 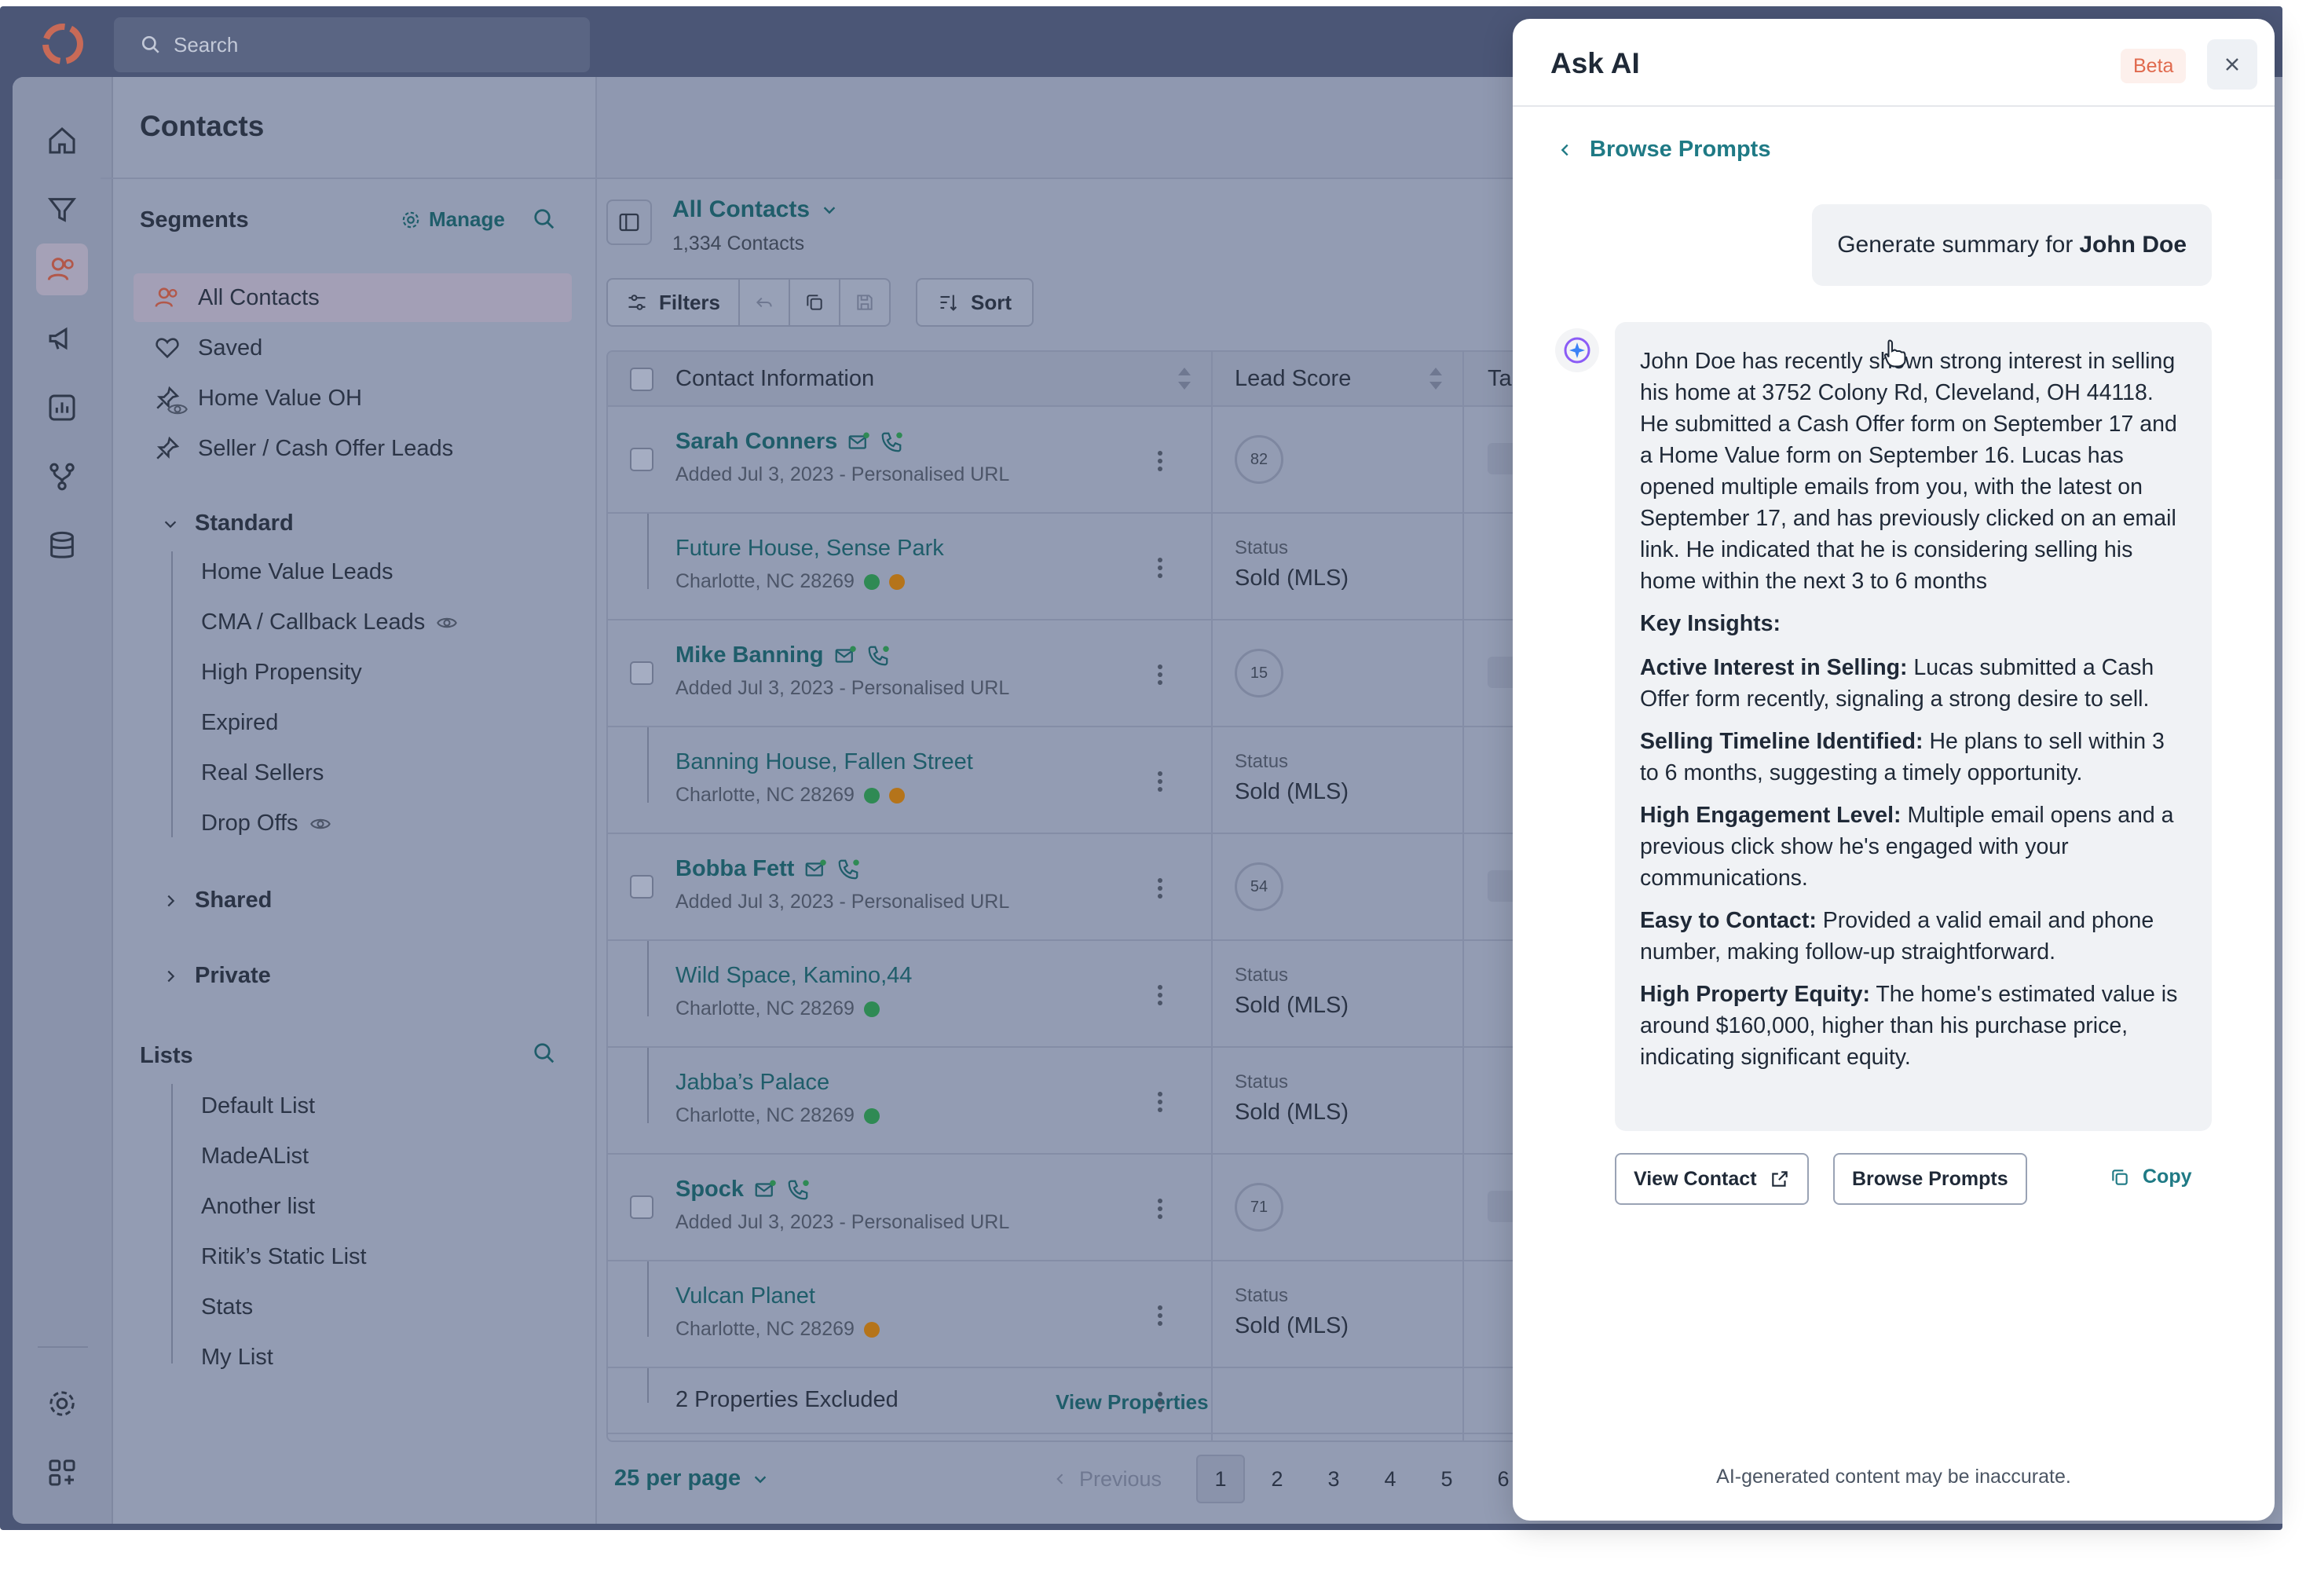 What do you see at coordinates (453, 219) in the screenshot?
I see `manage-segments-button: Manage` at bounding box center [453, 219].